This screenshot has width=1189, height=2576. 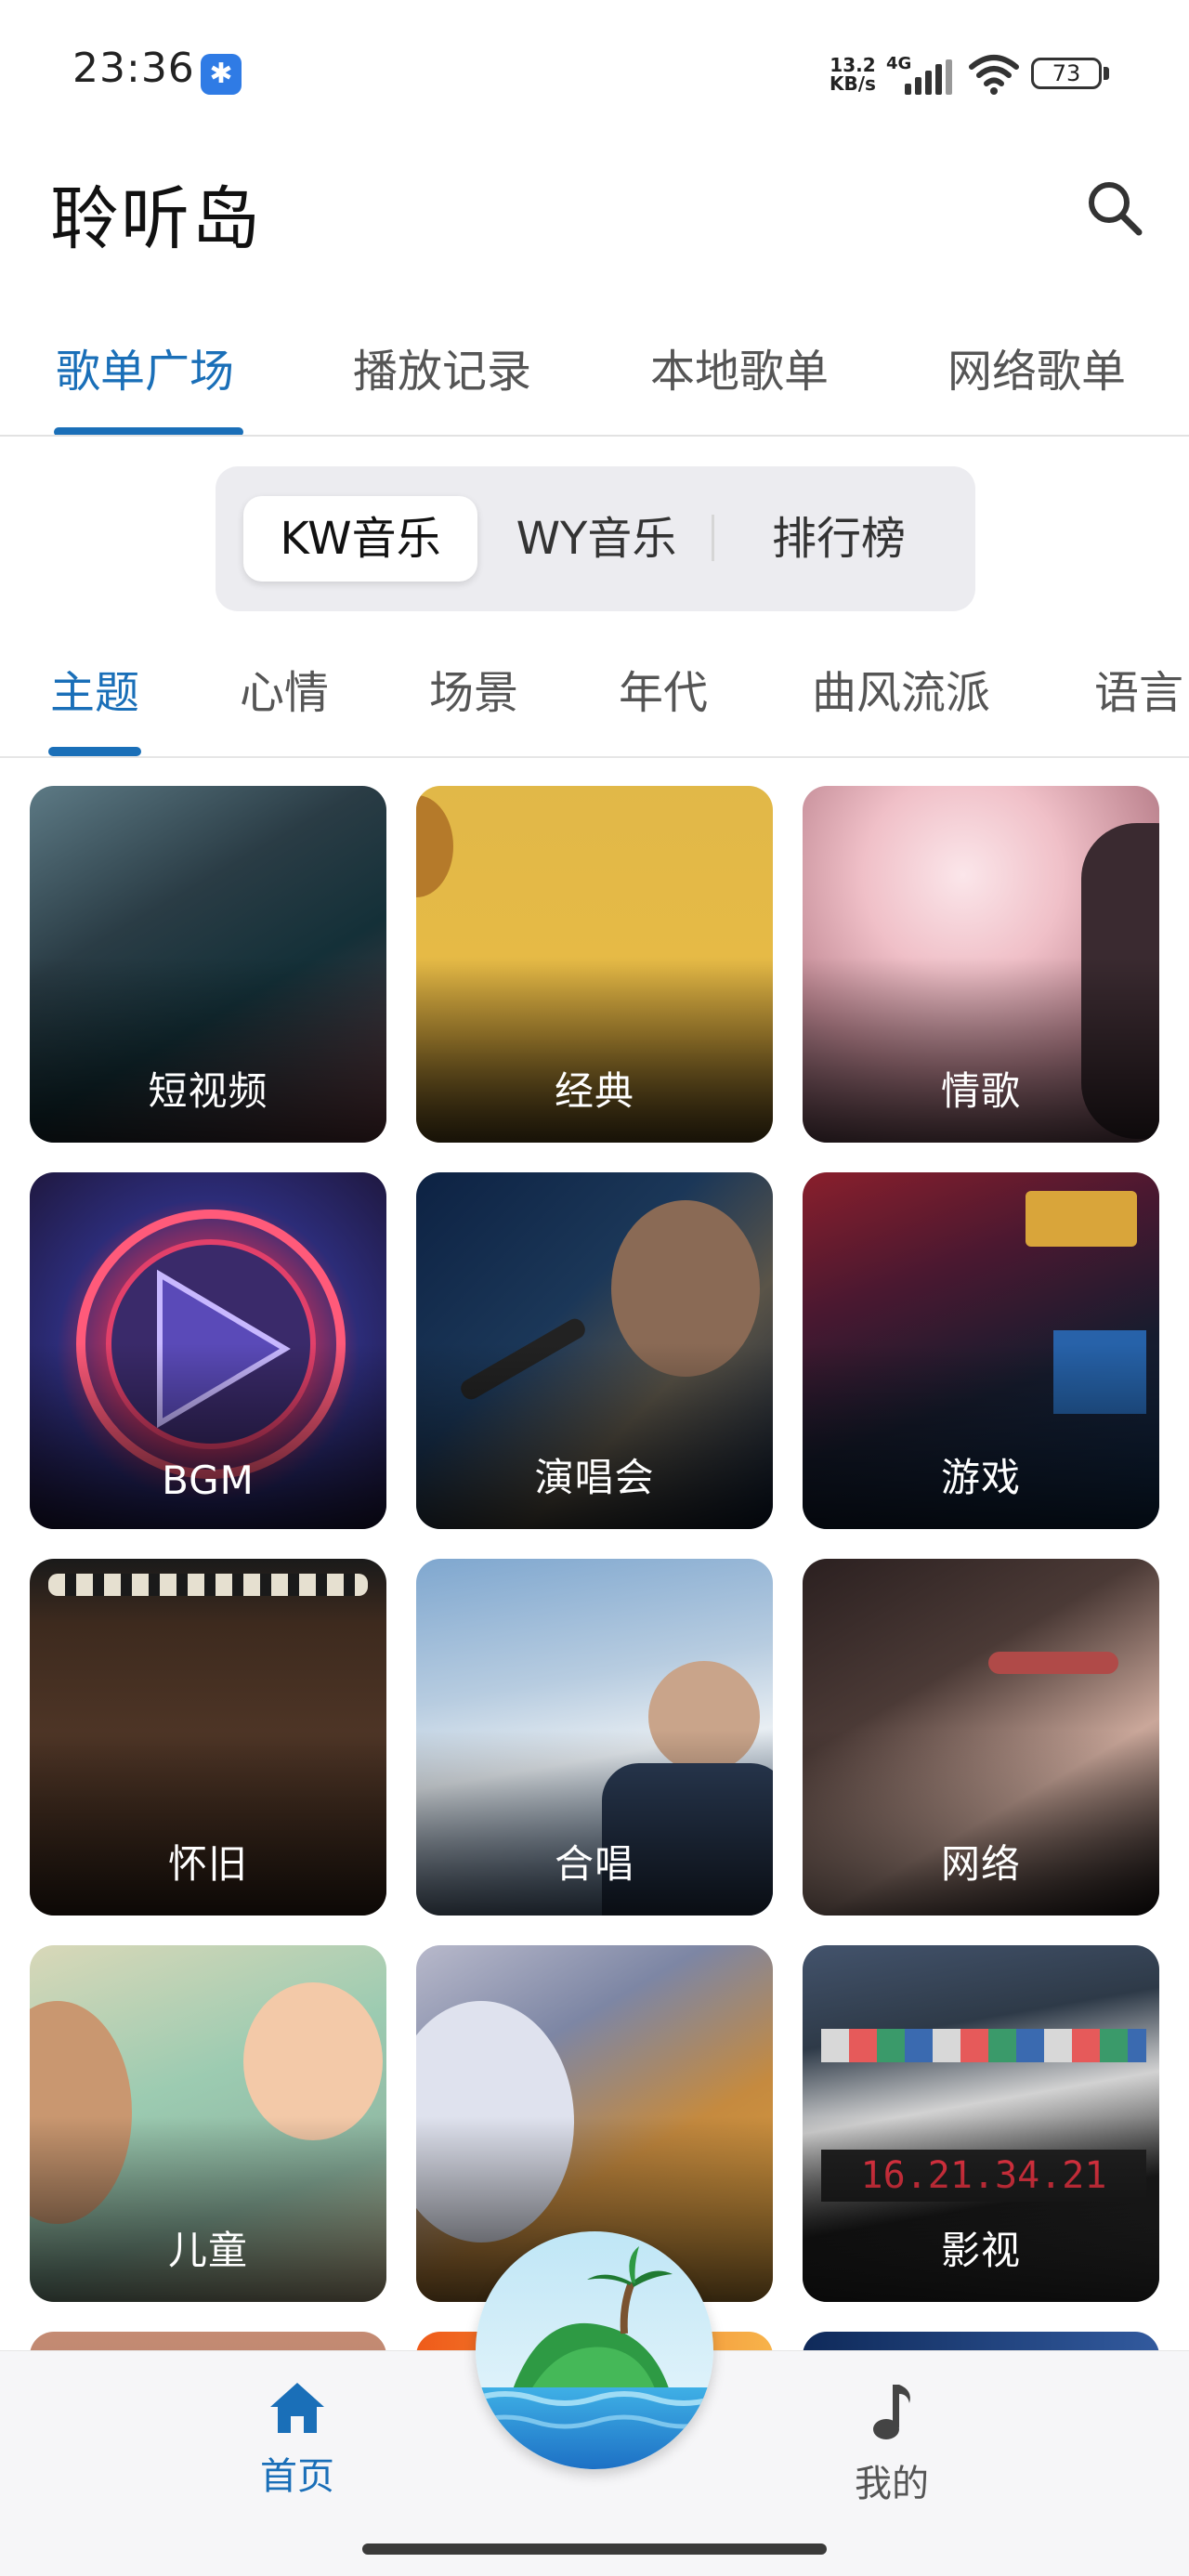 I want to click on playlist-label: 网络, so click(x=981, y=1864).